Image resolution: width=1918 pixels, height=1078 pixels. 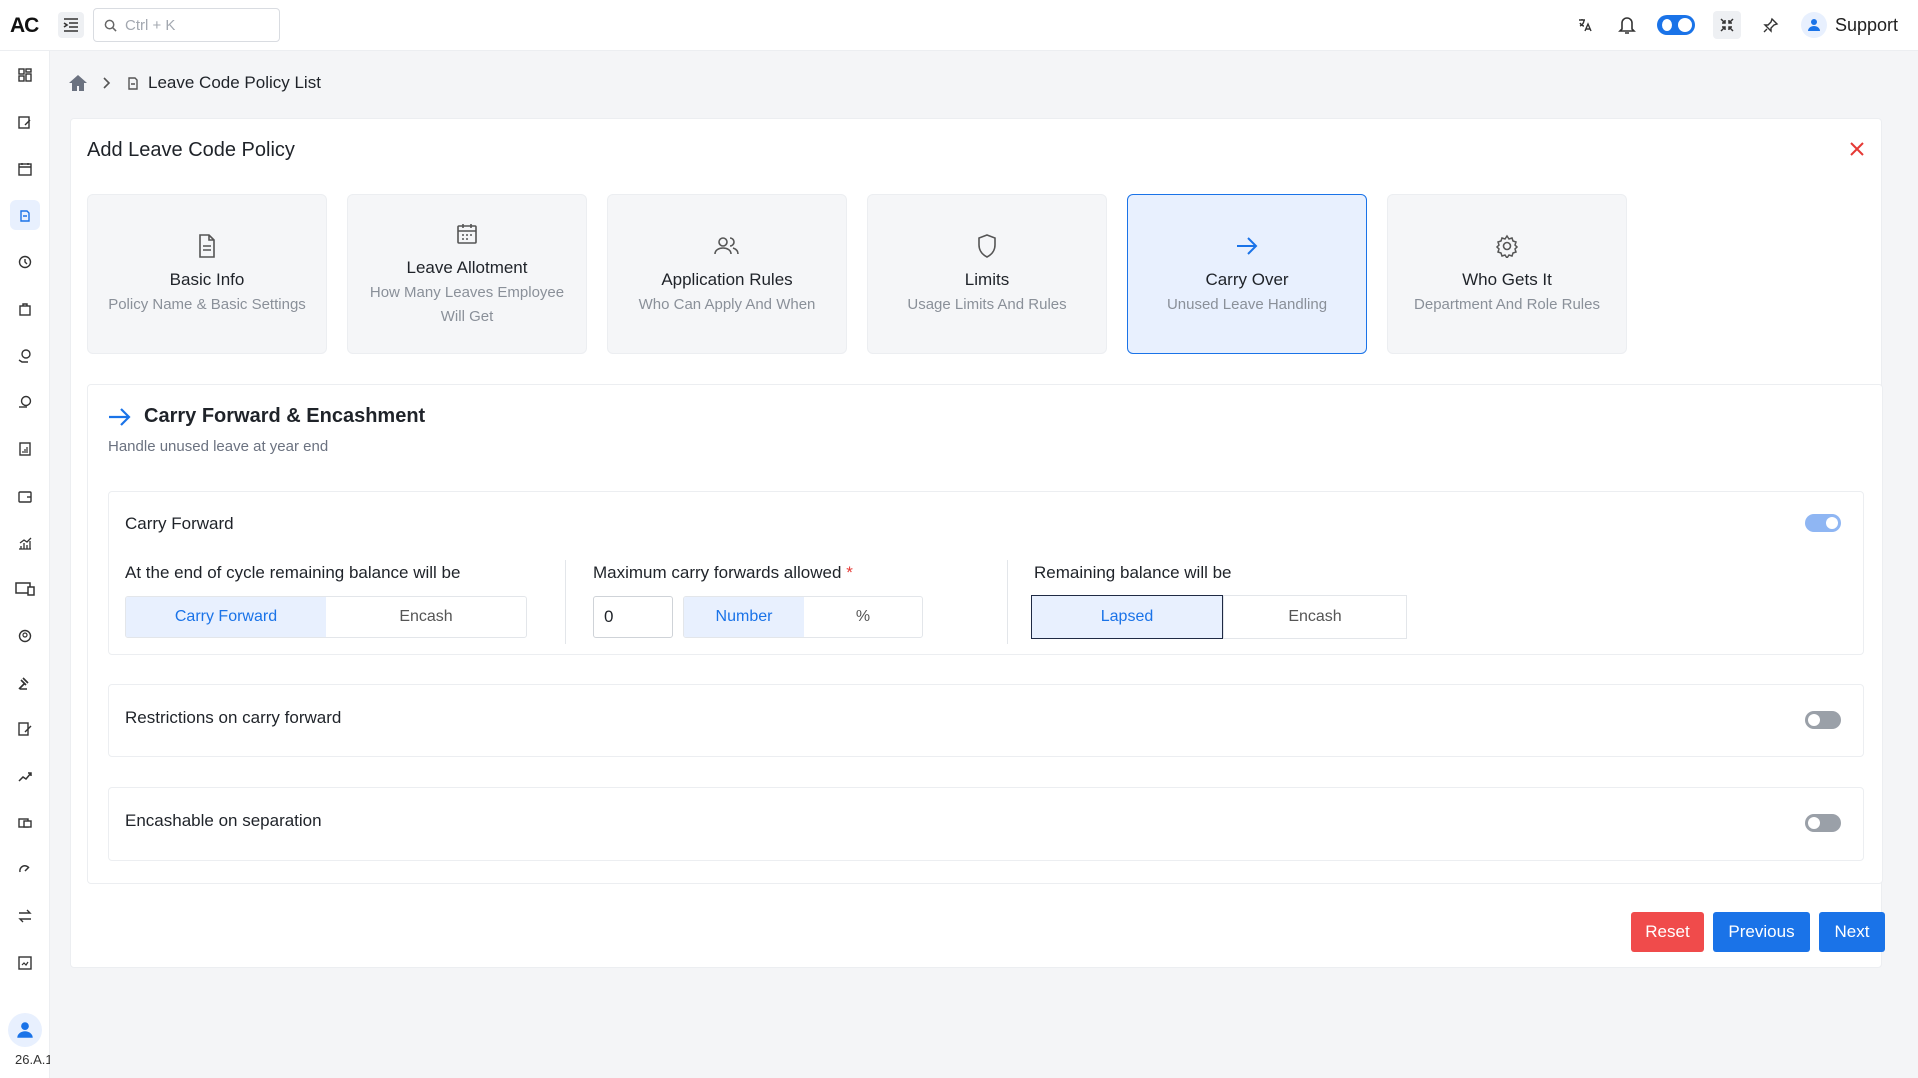 What do you see at coordinates (1133, 572) in the screenshot?
I see `remaining-balance-label: Remaining balance will be` at bounding box center [1133, 572].